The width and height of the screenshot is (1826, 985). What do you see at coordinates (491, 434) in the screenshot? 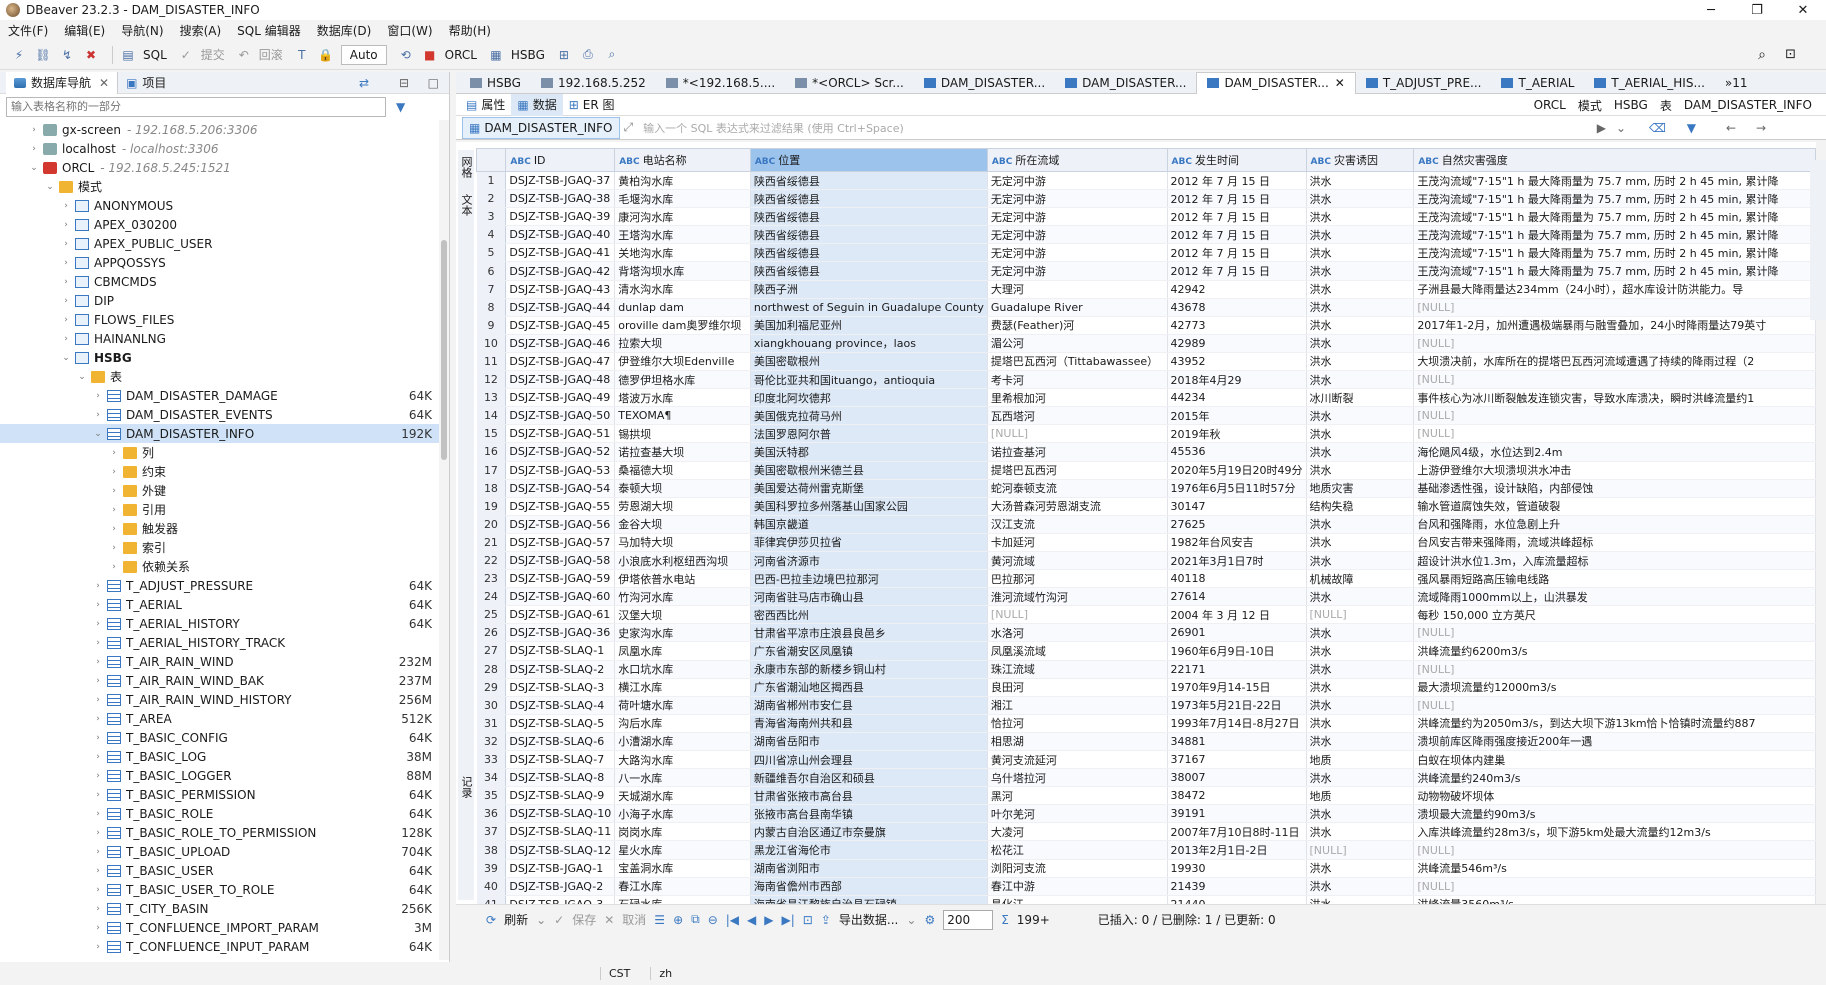
I see `row-number: 15` at bounding box center [491, 434].